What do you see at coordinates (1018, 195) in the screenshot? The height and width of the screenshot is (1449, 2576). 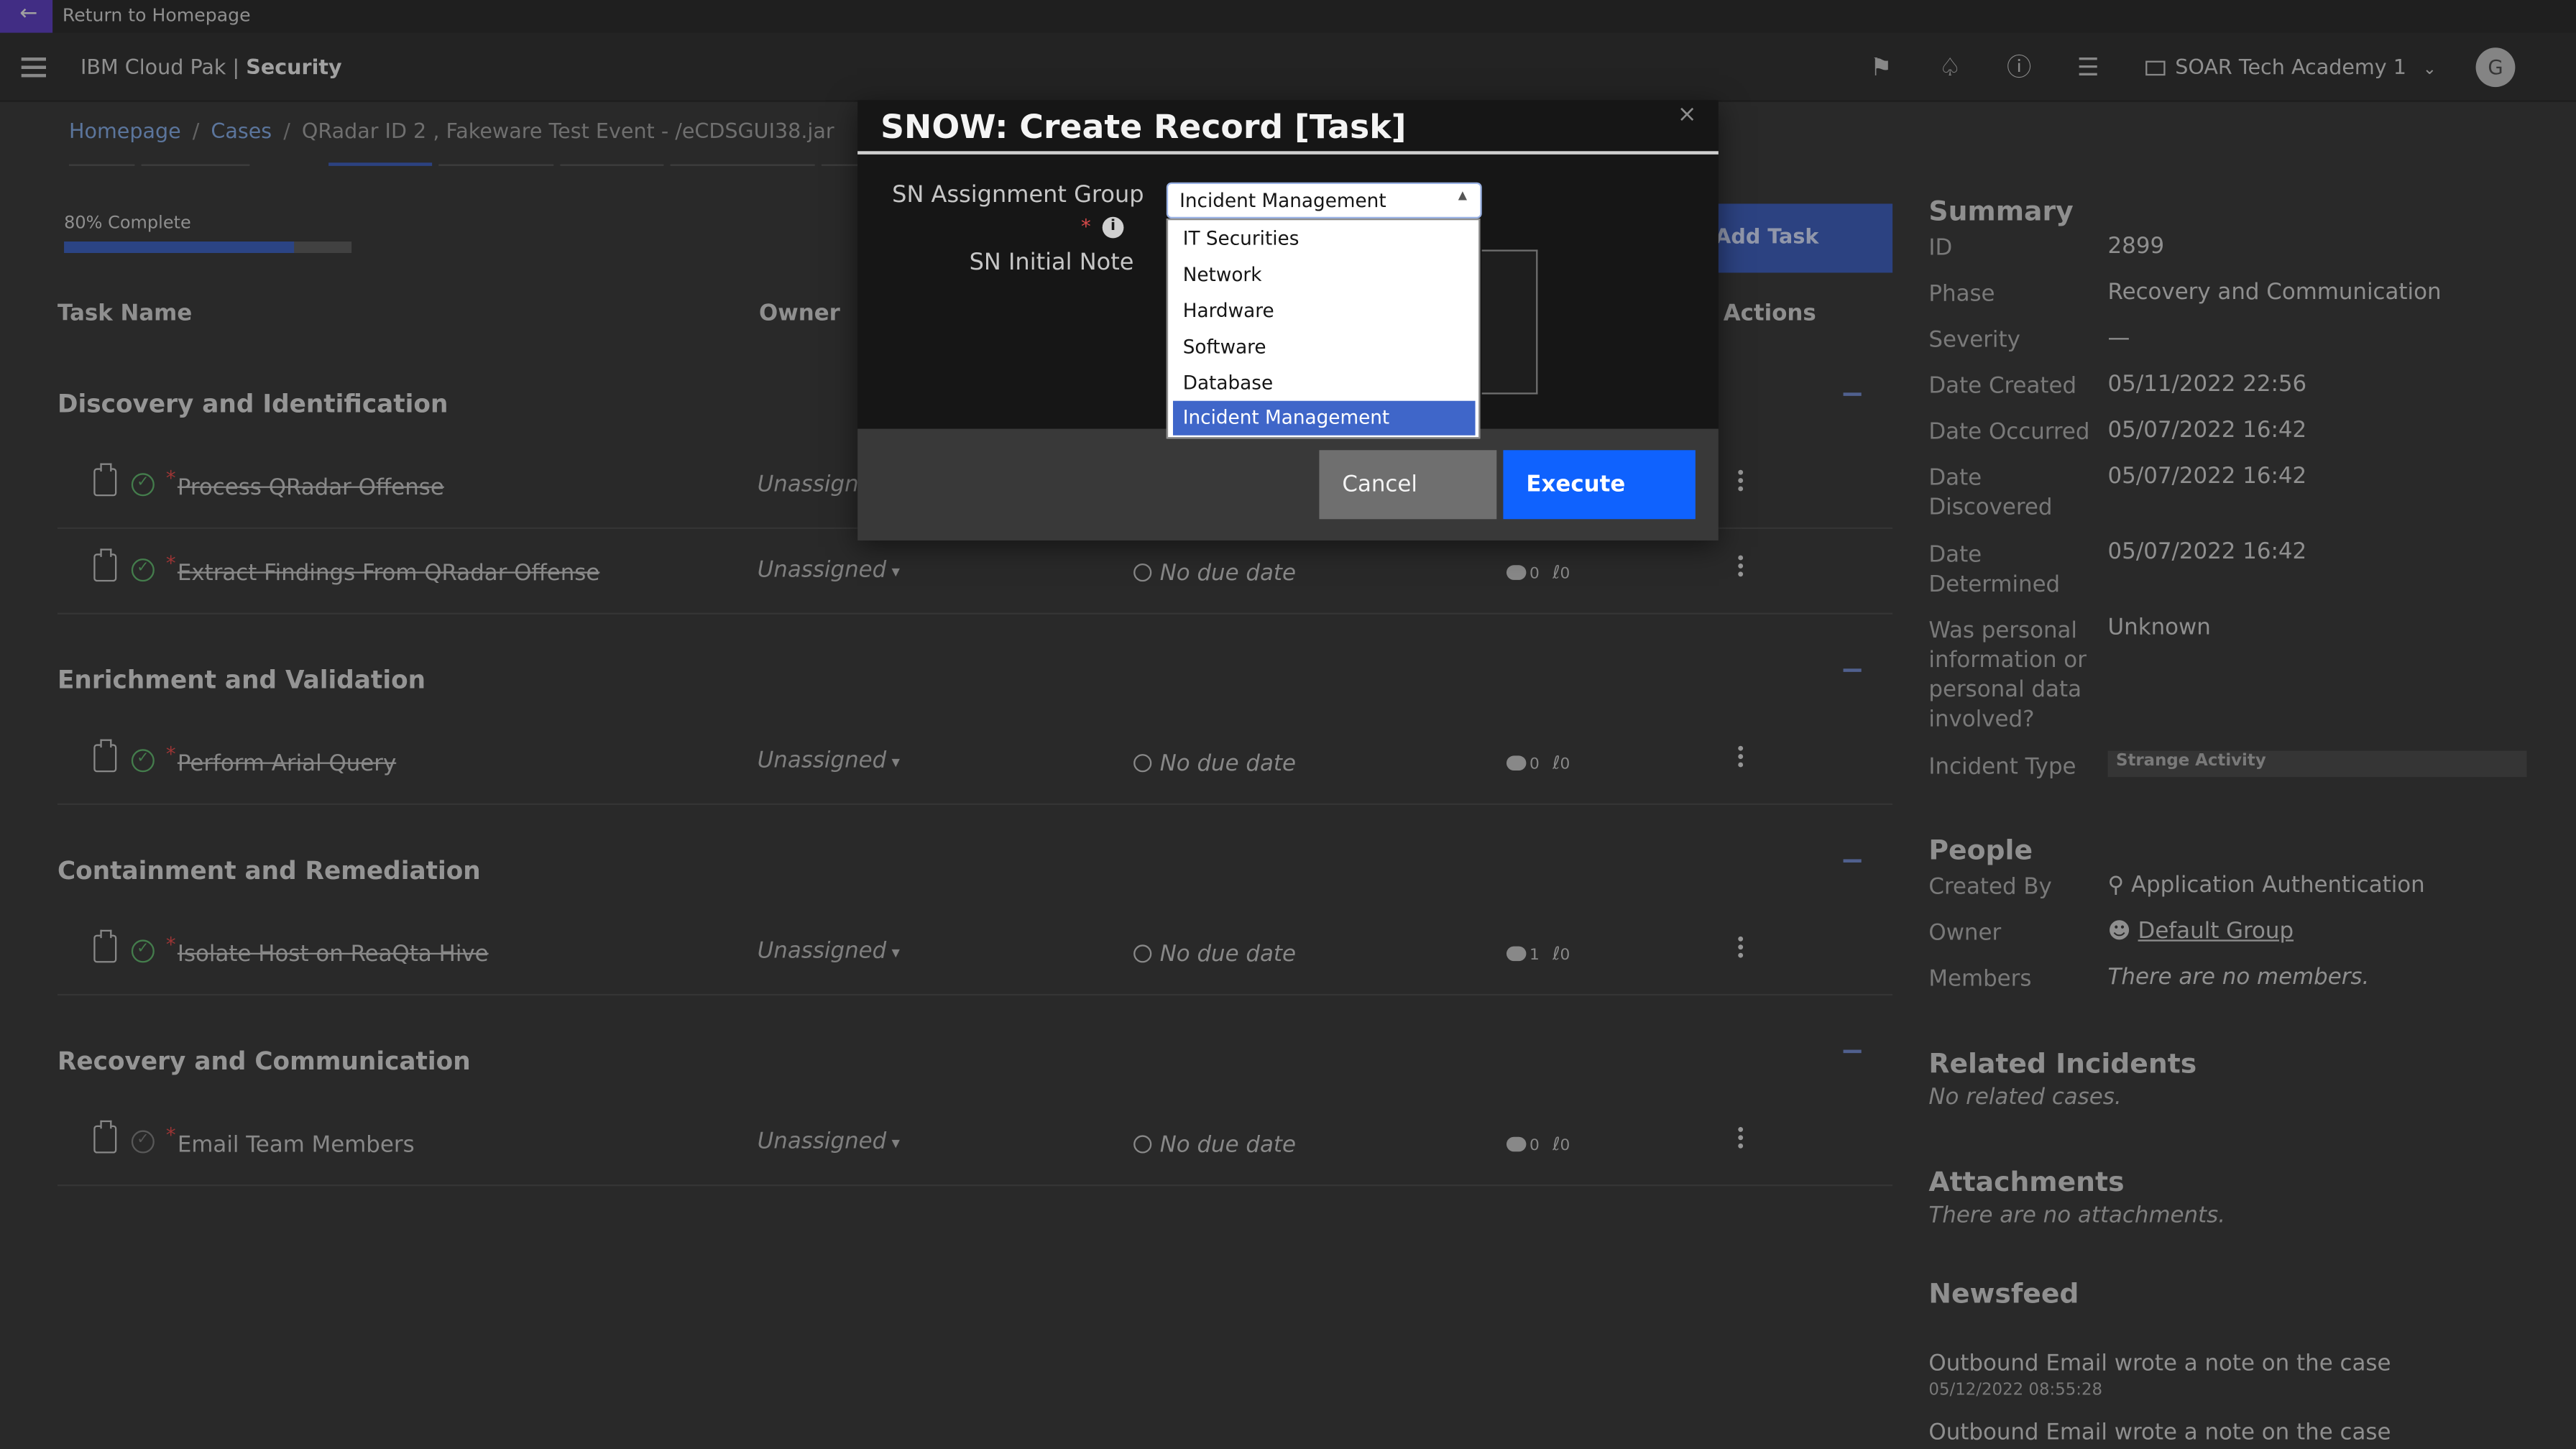 I see `assignment-group-label: SN Assignment Group` at bounding box center [1018, 195].